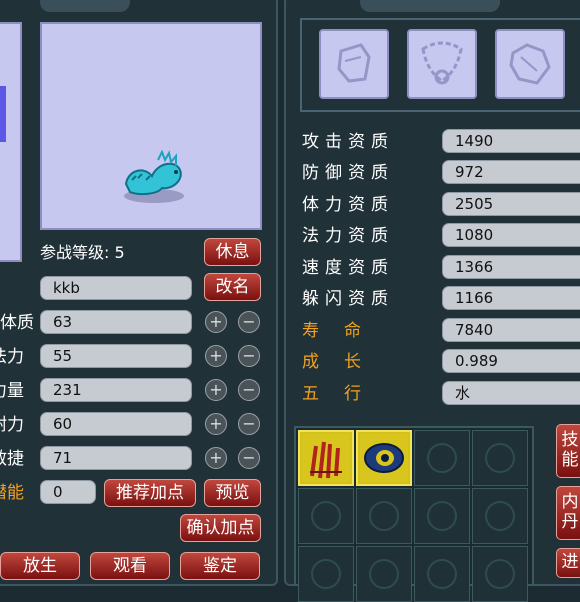 Image resolution: width=580 pixels, height=602 pixels. Describe the element at coordinates (249, 356) in the screenshot. I see `magic-minus-button: −` at that location.